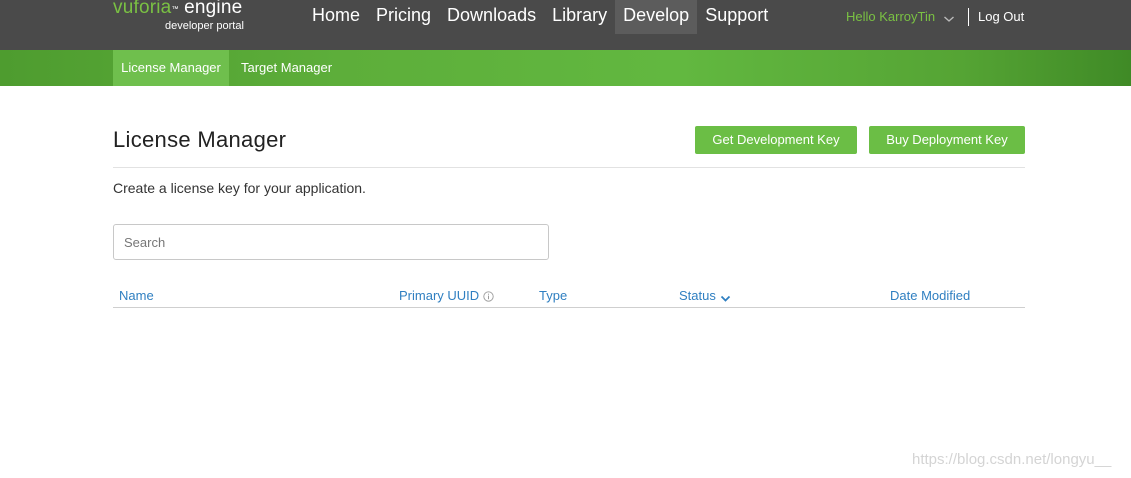 The height and width of the screenshot is (478, 1131). Describe the element at coordinates (697, 295) in the screenshot. I see `column-header-status-label: Status` at that location.